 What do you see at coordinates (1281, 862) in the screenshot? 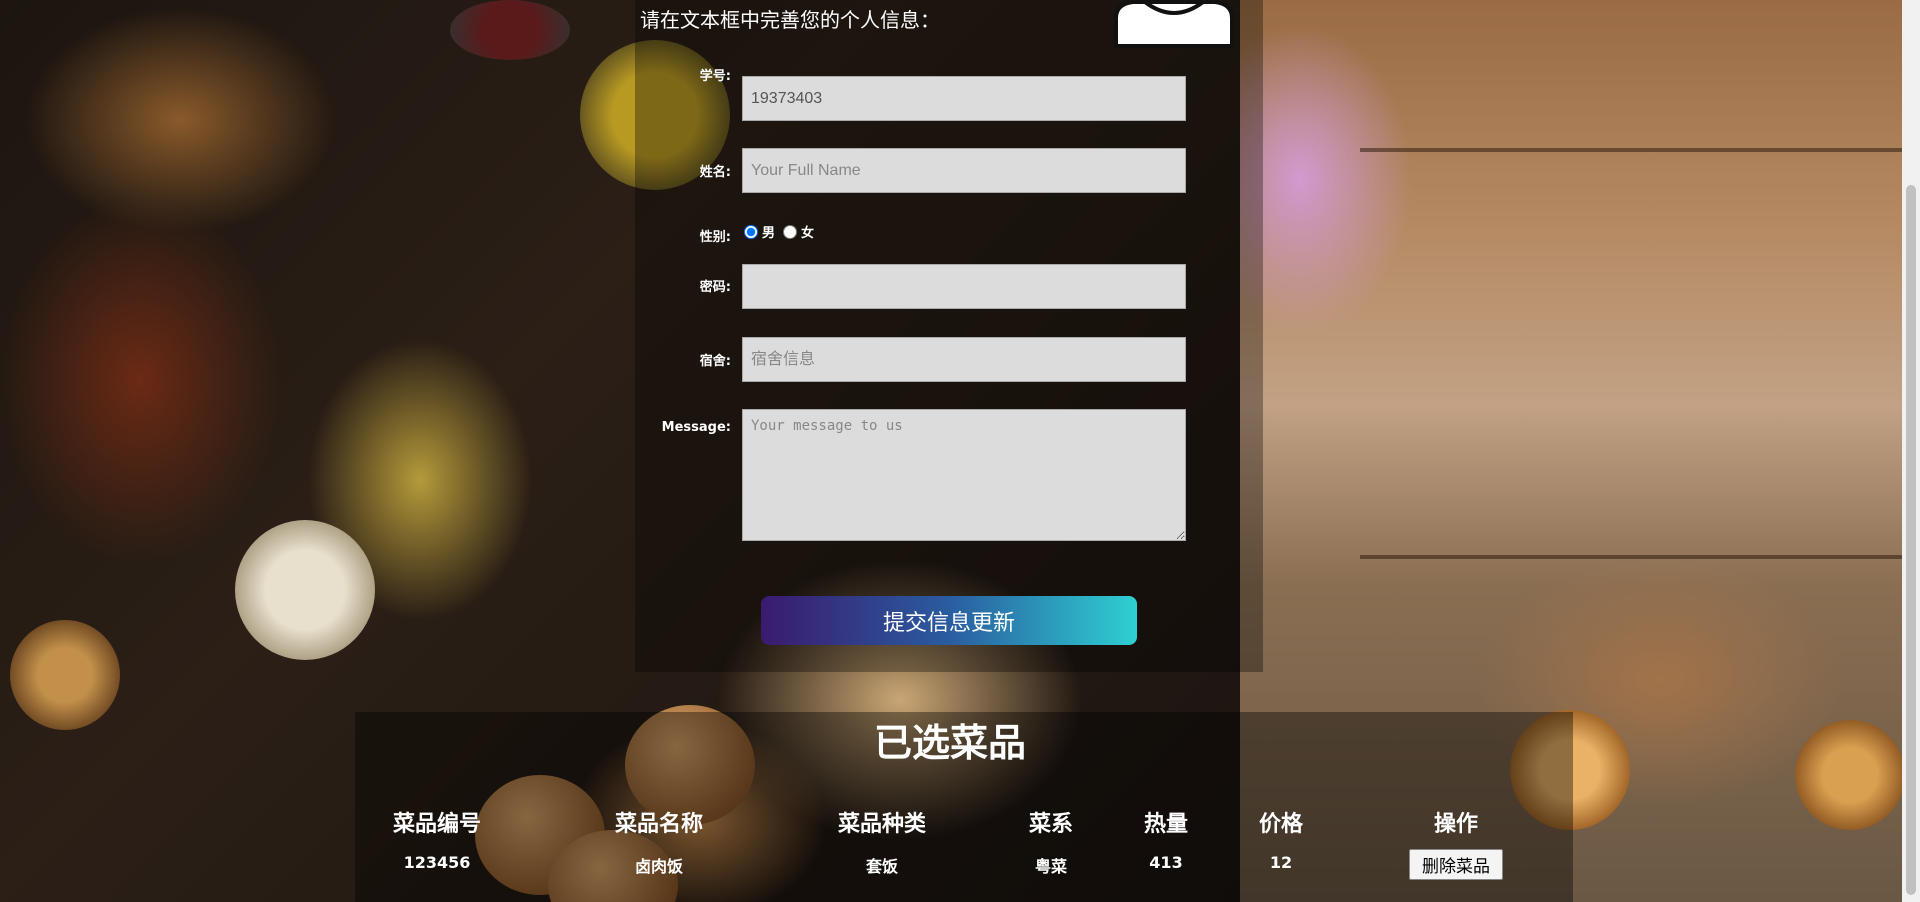
I see `cell-price: 12` at bounding box center [1281, 862].